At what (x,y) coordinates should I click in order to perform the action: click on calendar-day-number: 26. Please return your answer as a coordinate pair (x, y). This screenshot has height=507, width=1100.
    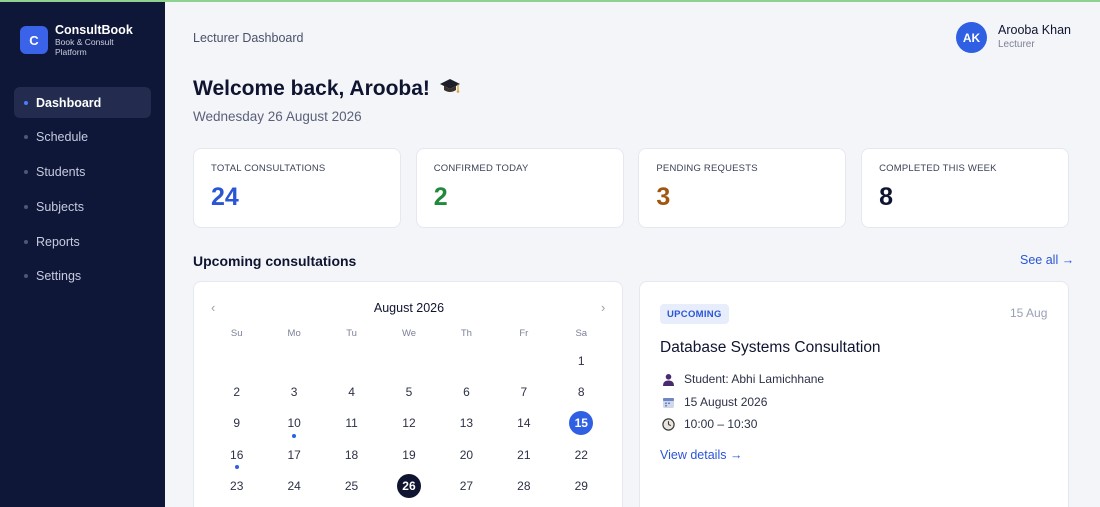
    Looking at the image, I should click on (408, 485).